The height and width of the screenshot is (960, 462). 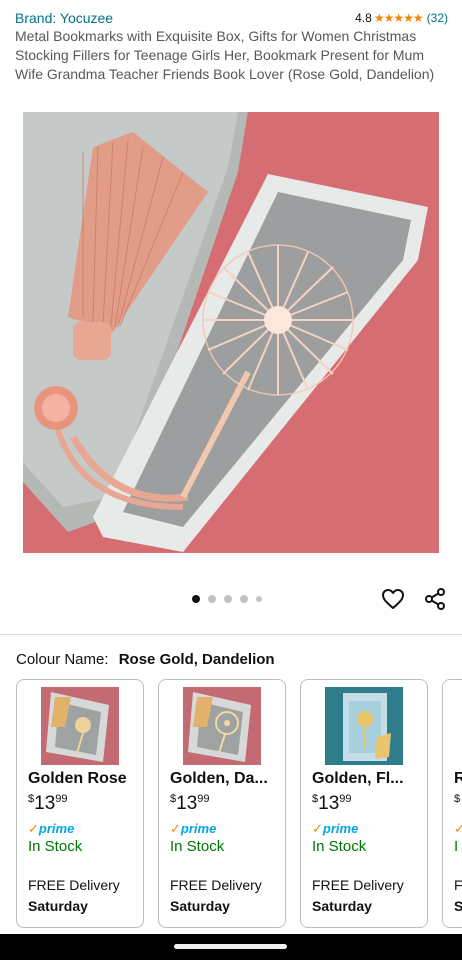 I want to click on system-navigation-bar, so click(x=231, y=947).